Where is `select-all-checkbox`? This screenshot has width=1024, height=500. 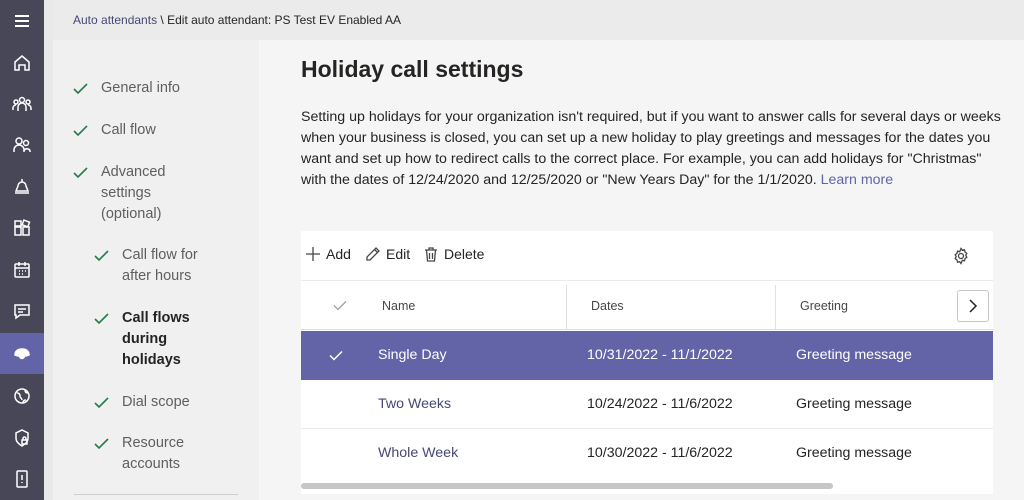 select-all-checkbox is located at coordinates (340, 305).